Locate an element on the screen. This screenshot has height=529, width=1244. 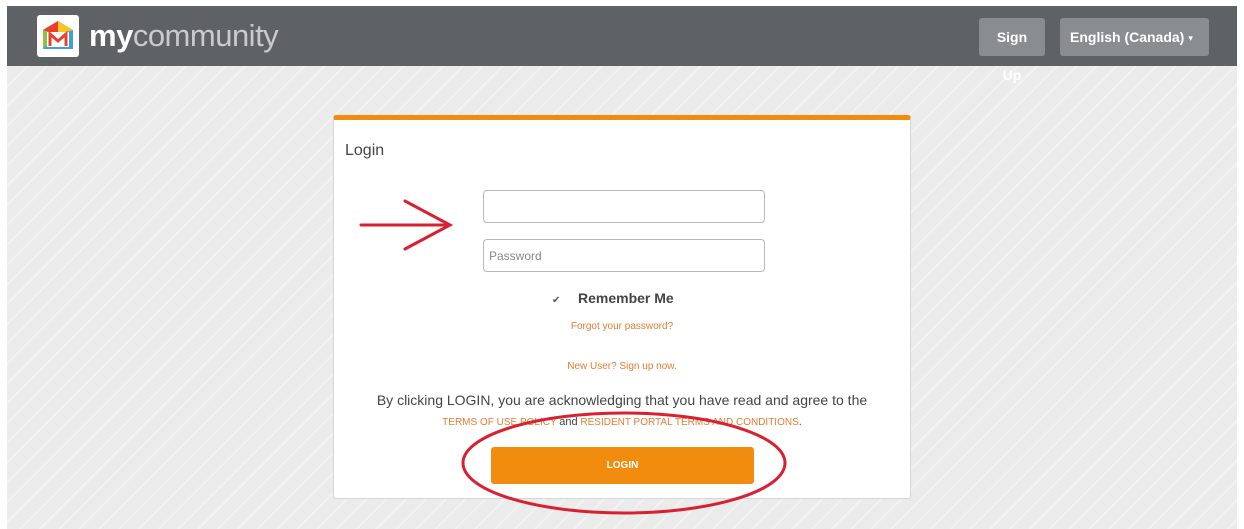
language-label: English (Canada) is located at coordinates (1127, 37).